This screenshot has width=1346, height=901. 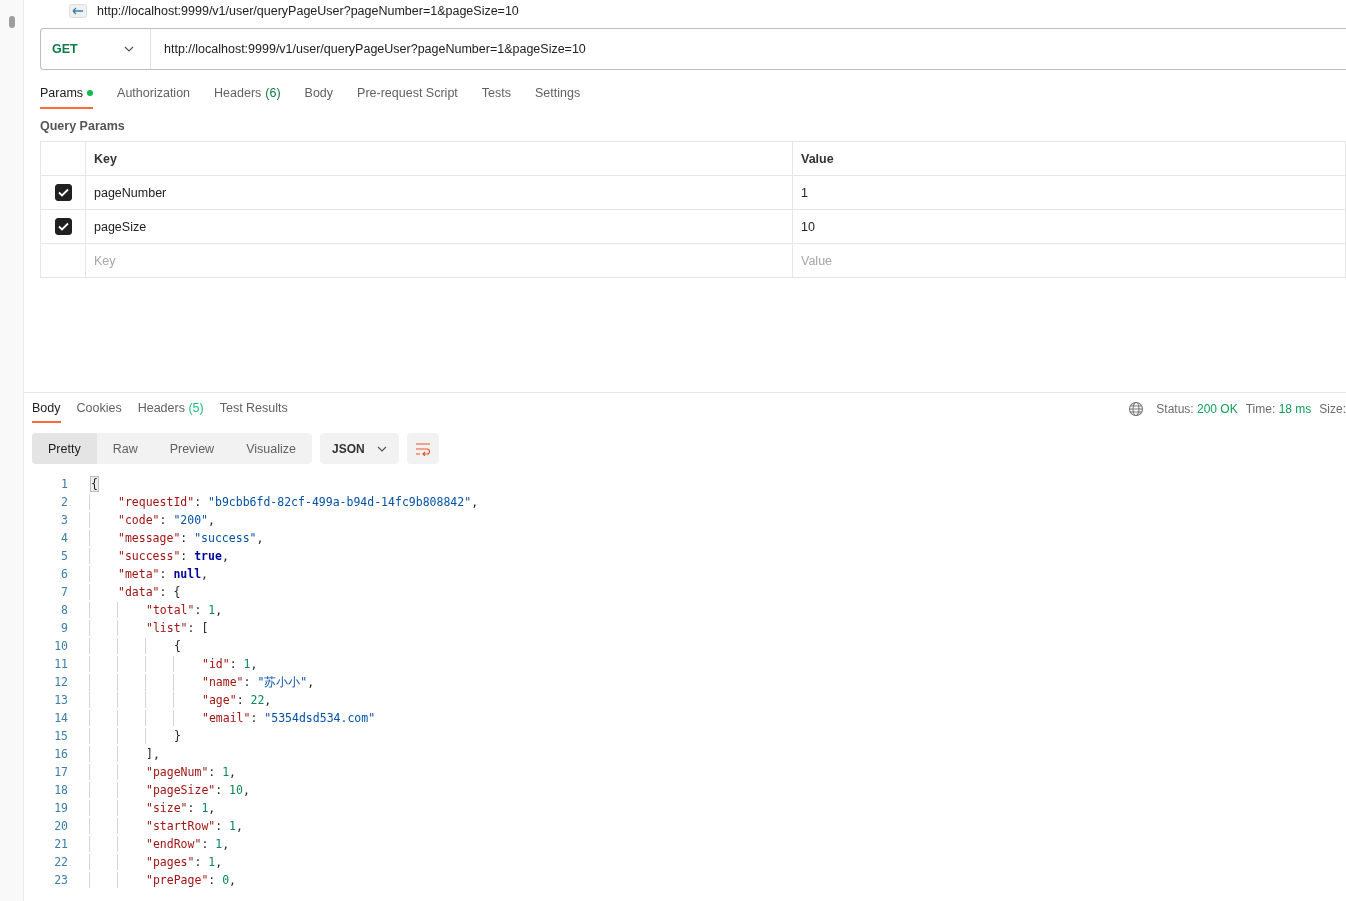 I want to click on code-line: "size": 1,, so click(x=152, y=808).